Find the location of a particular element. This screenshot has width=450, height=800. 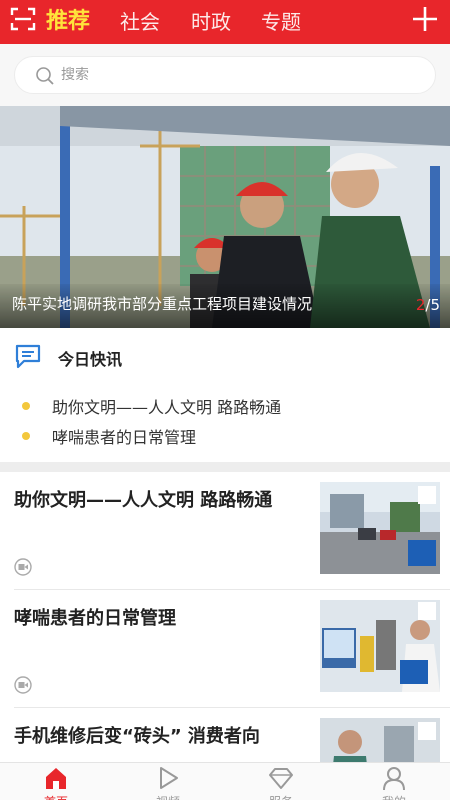

user-icon is located at coordinates (394, 779).